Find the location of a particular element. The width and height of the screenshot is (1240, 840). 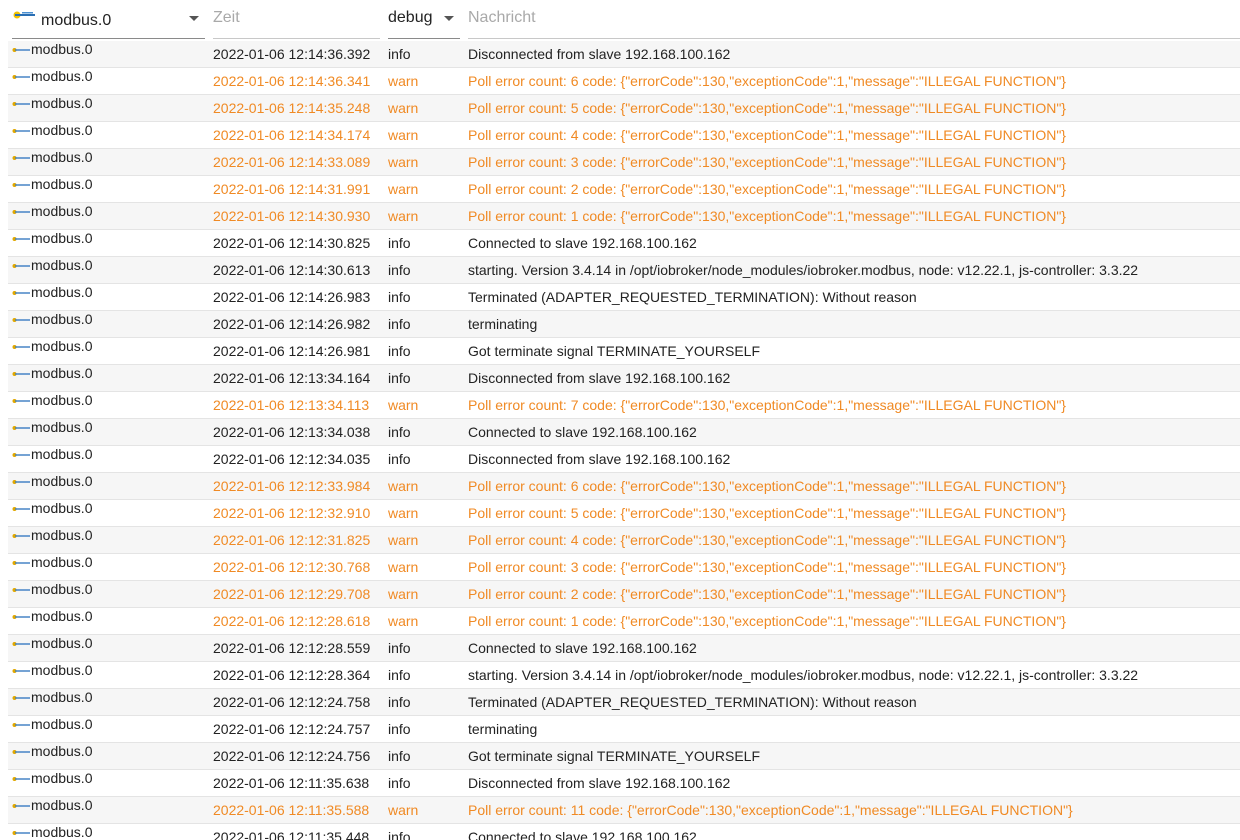

log-time-cell: 2022-01-06 12:14:26.982 is located at coordinates (292, 324).